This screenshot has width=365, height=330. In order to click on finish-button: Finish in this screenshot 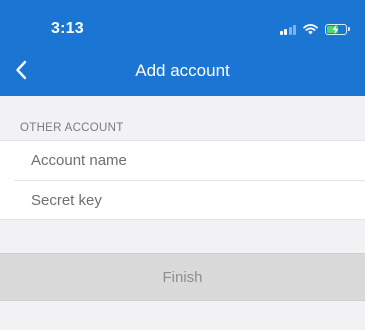, I will do `click(182, 277)`.